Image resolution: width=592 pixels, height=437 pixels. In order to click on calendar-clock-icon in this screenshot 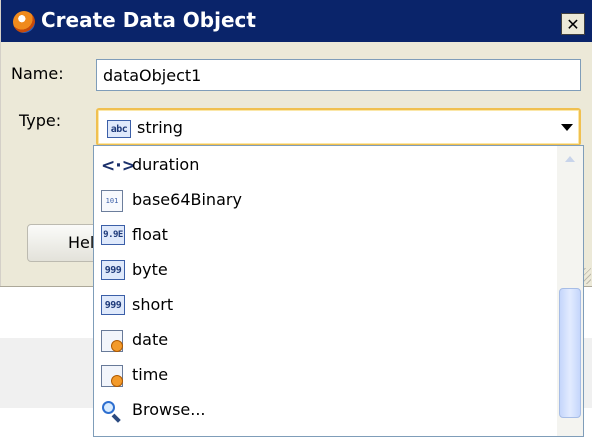, I will do `click(112, 376)`.